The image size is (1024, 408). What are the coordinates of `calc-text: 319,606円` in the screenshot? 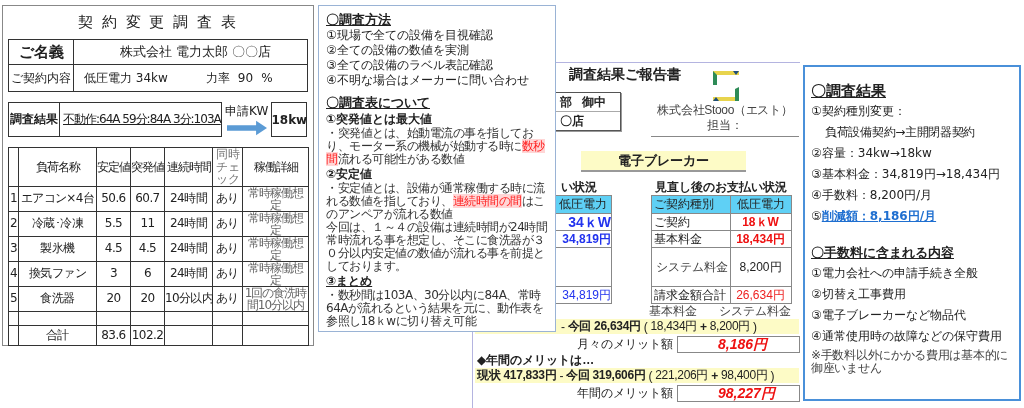 It's located at (619, 375).